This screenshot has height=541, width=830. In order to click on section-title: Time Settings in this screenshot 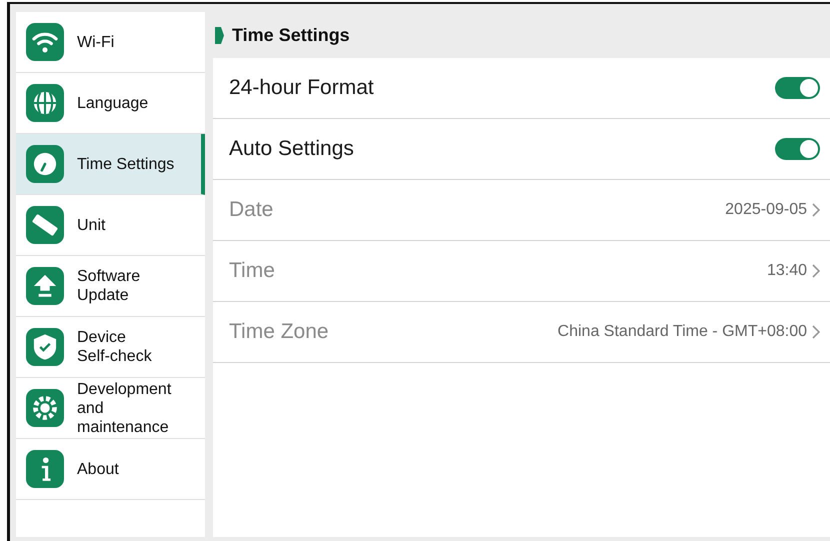, I will do `click(291, 35)`.